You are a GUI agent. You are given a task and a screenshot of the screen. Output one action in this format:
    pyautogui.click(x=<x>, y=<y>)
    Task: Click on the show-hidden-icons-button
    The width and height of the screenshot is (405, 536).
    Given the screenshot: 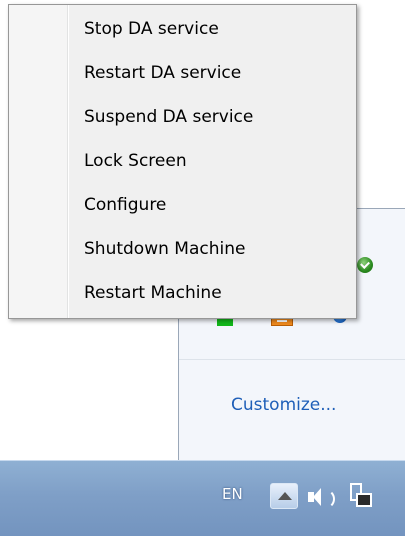 What is the action you would take?
    pyautogui.click(x=284, y=496)
    